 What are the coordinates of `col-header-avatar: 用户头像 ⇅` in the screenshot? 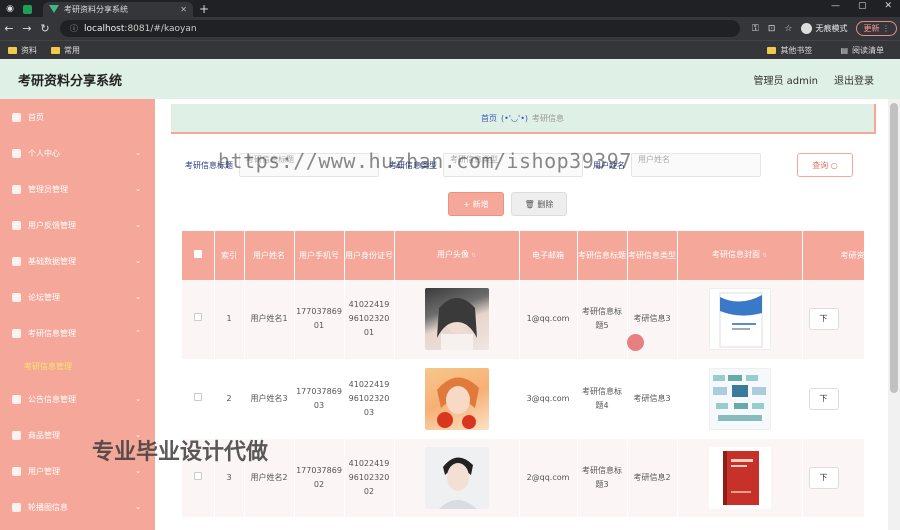 It's located at (457, 255).